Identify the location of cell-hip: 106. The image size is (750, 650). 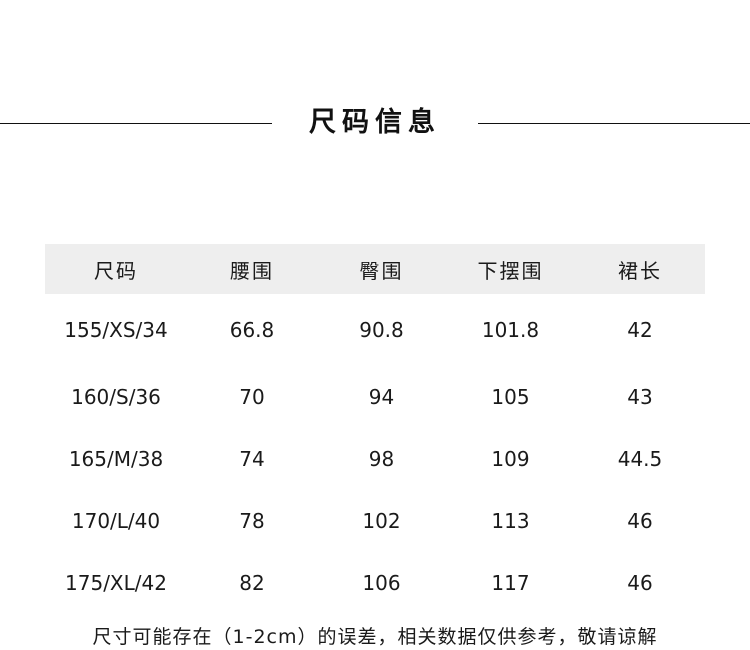
(381, 583).